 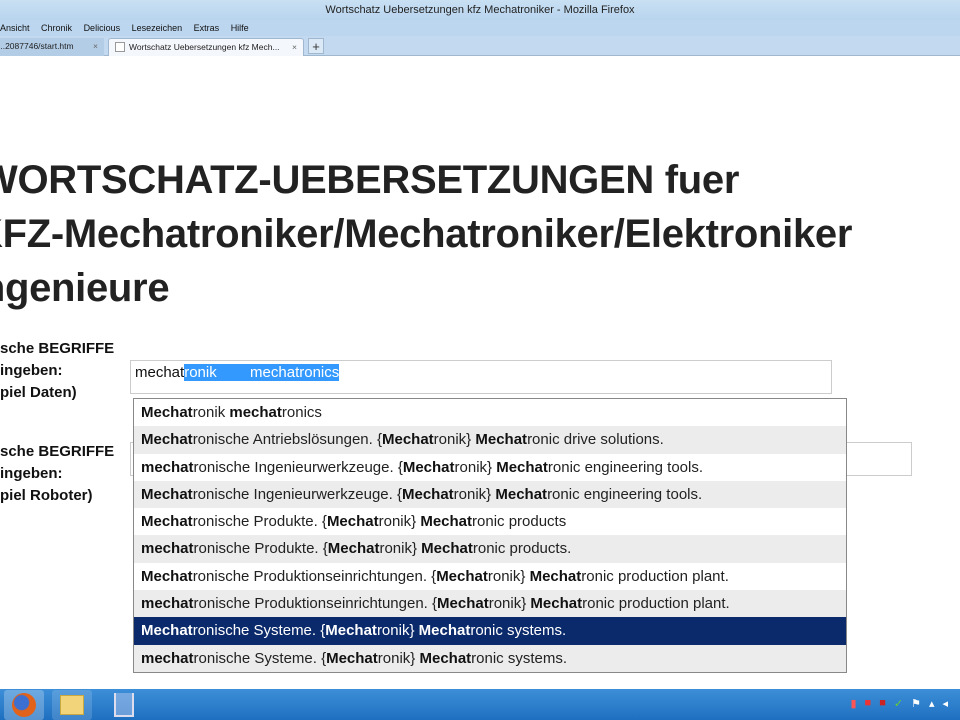 I want to click on menu-ansicht: Ansicht, so click(x=15, y=28).